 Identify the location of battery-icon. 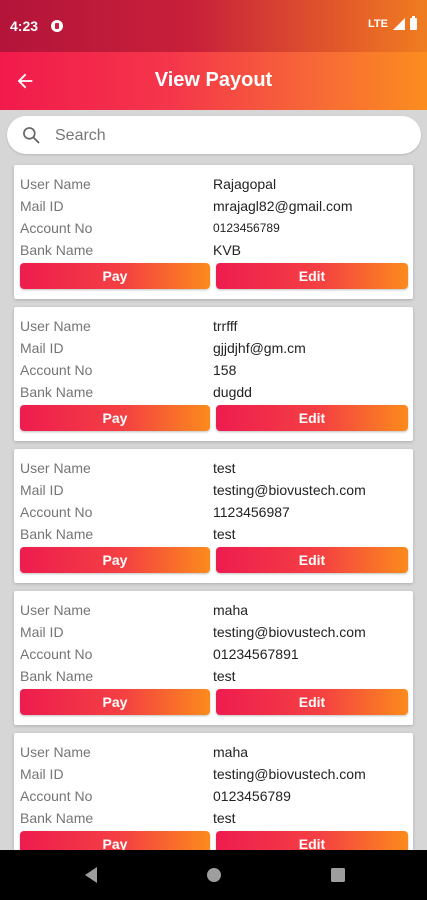
(413, 23).